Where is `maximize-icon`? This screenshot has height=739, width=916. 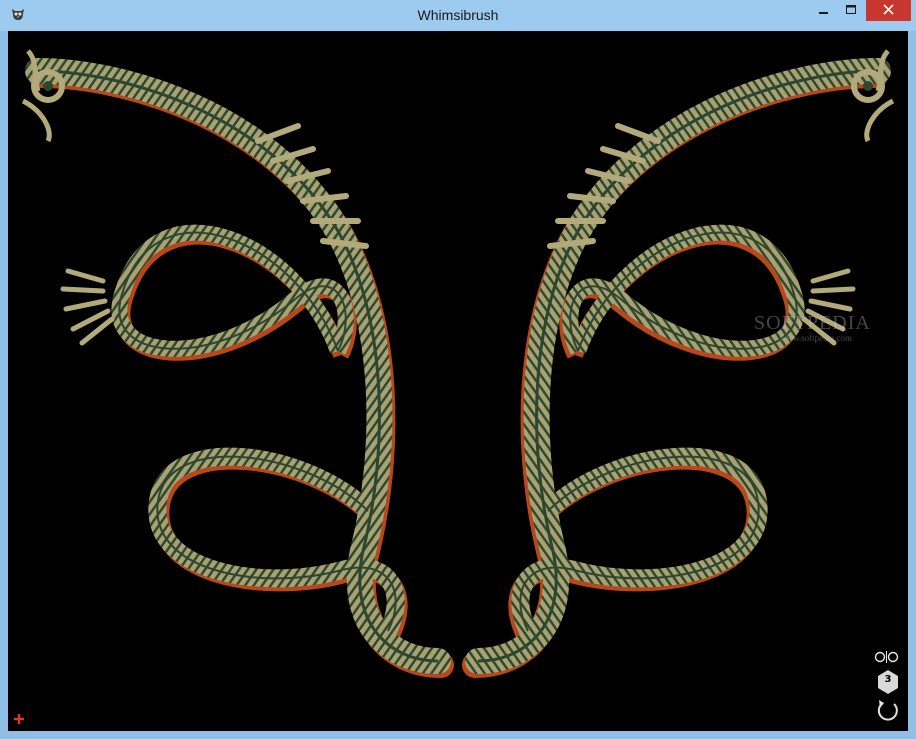 maximize-icon is located at coordinates (851, 11).